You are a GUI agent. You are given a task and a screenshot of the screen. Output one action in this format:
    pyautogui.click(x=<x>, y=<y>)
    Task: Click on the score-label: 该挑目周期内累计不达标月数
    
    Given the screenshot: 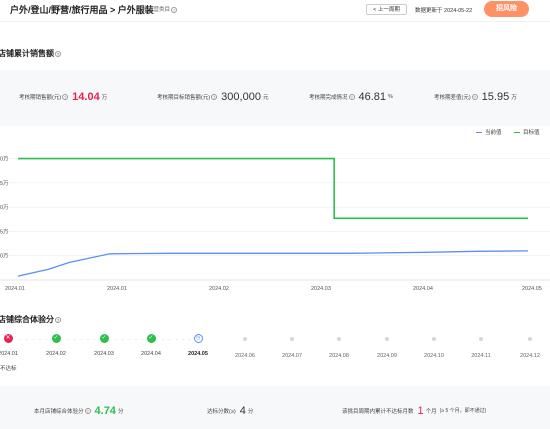 What is the action you would take?
    pyautogui.click(x=378, y=411)
    